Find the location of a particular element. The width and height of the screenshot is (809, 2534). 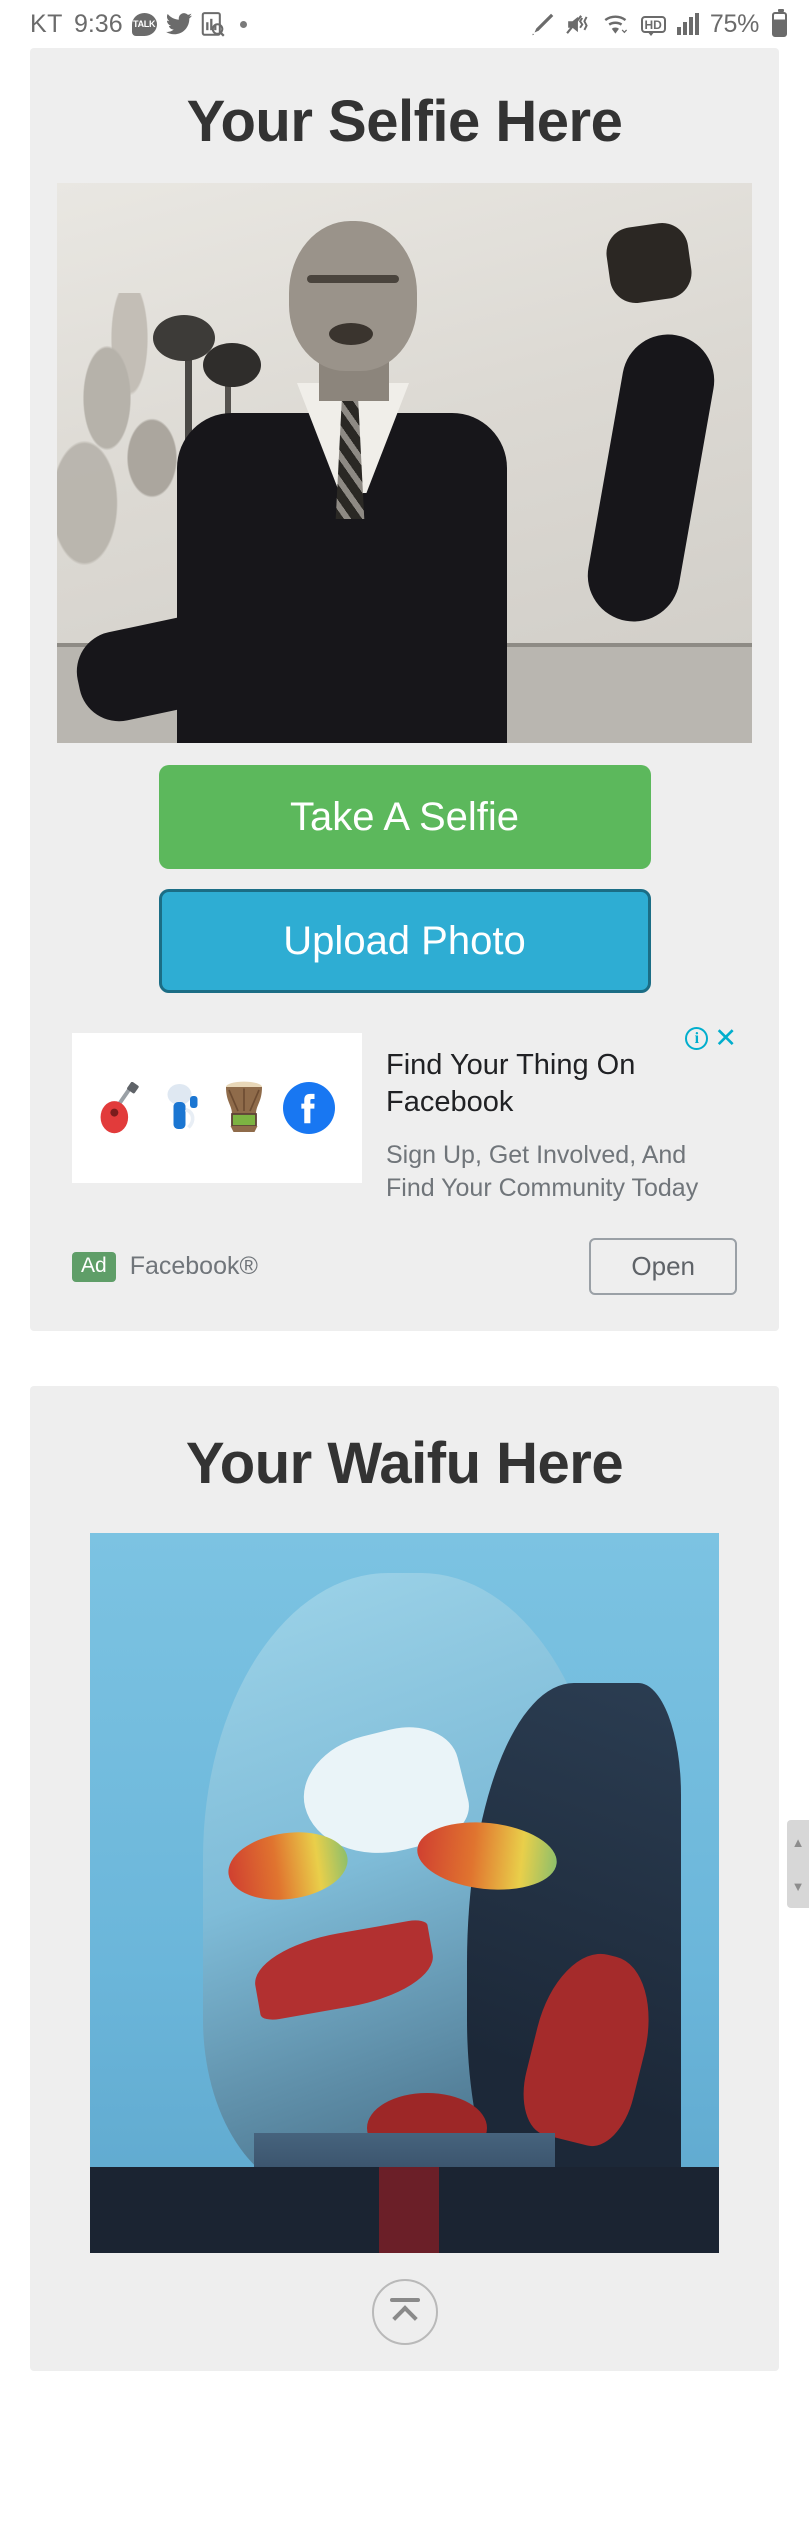

battery-icon is located at coordinates (779, 22).